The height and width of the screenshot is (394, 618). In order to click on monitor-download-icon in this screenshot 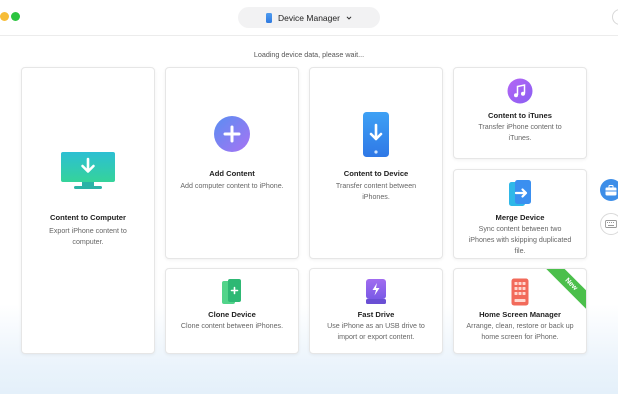, I will do `click(88, 170)`.